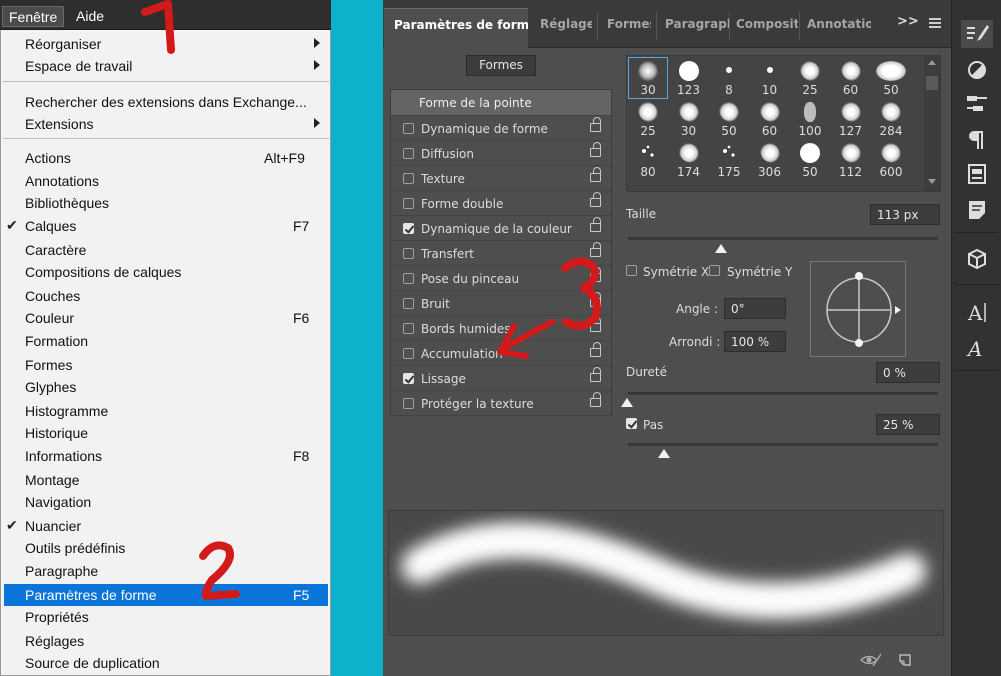  Describe the element at coordinates (810, 119) in the screenshot. I see `brush-tip-preset: 100` at that location.